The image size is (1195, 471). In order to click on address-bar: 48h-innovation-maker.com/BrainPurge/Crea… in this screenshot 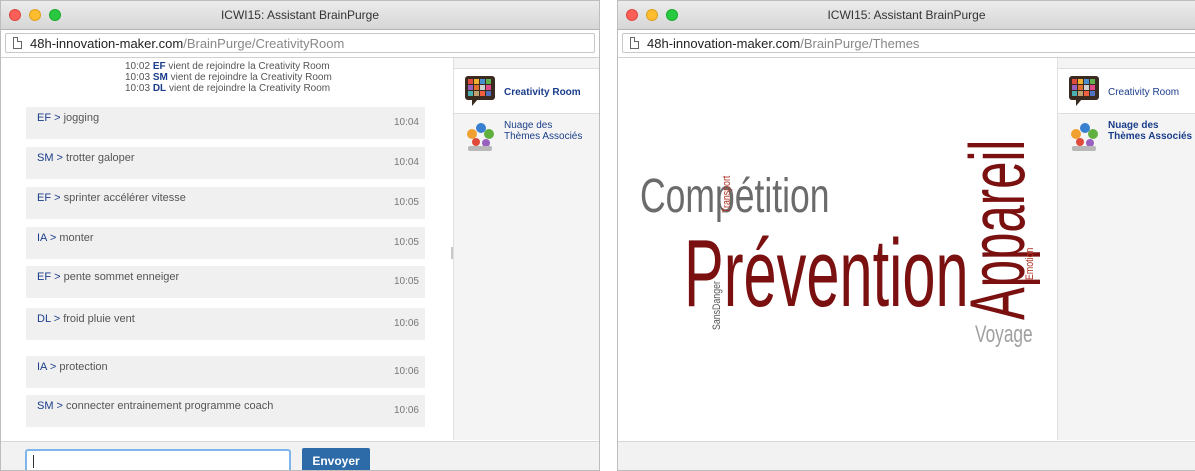, I will do `click(300, 44)`.